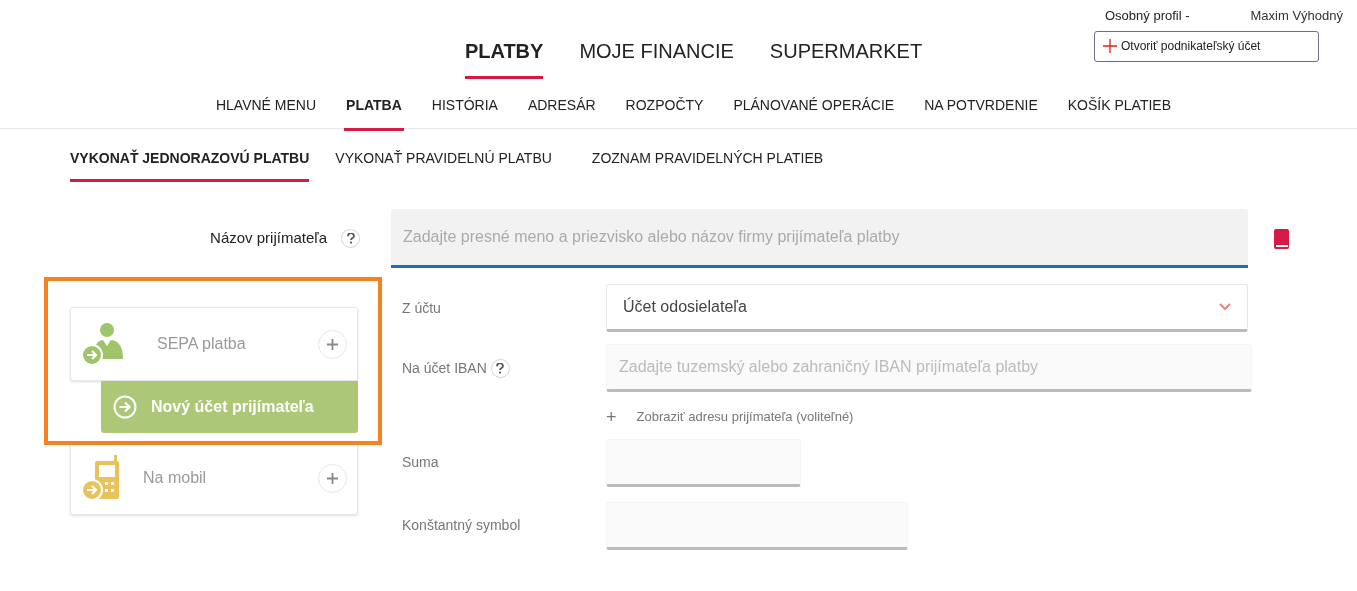 The image size is (1357, 591). What do you see at coordinates (757, 525) in the screenshot?
I see `constant-symbol-field` at bounding box center [757, 525].